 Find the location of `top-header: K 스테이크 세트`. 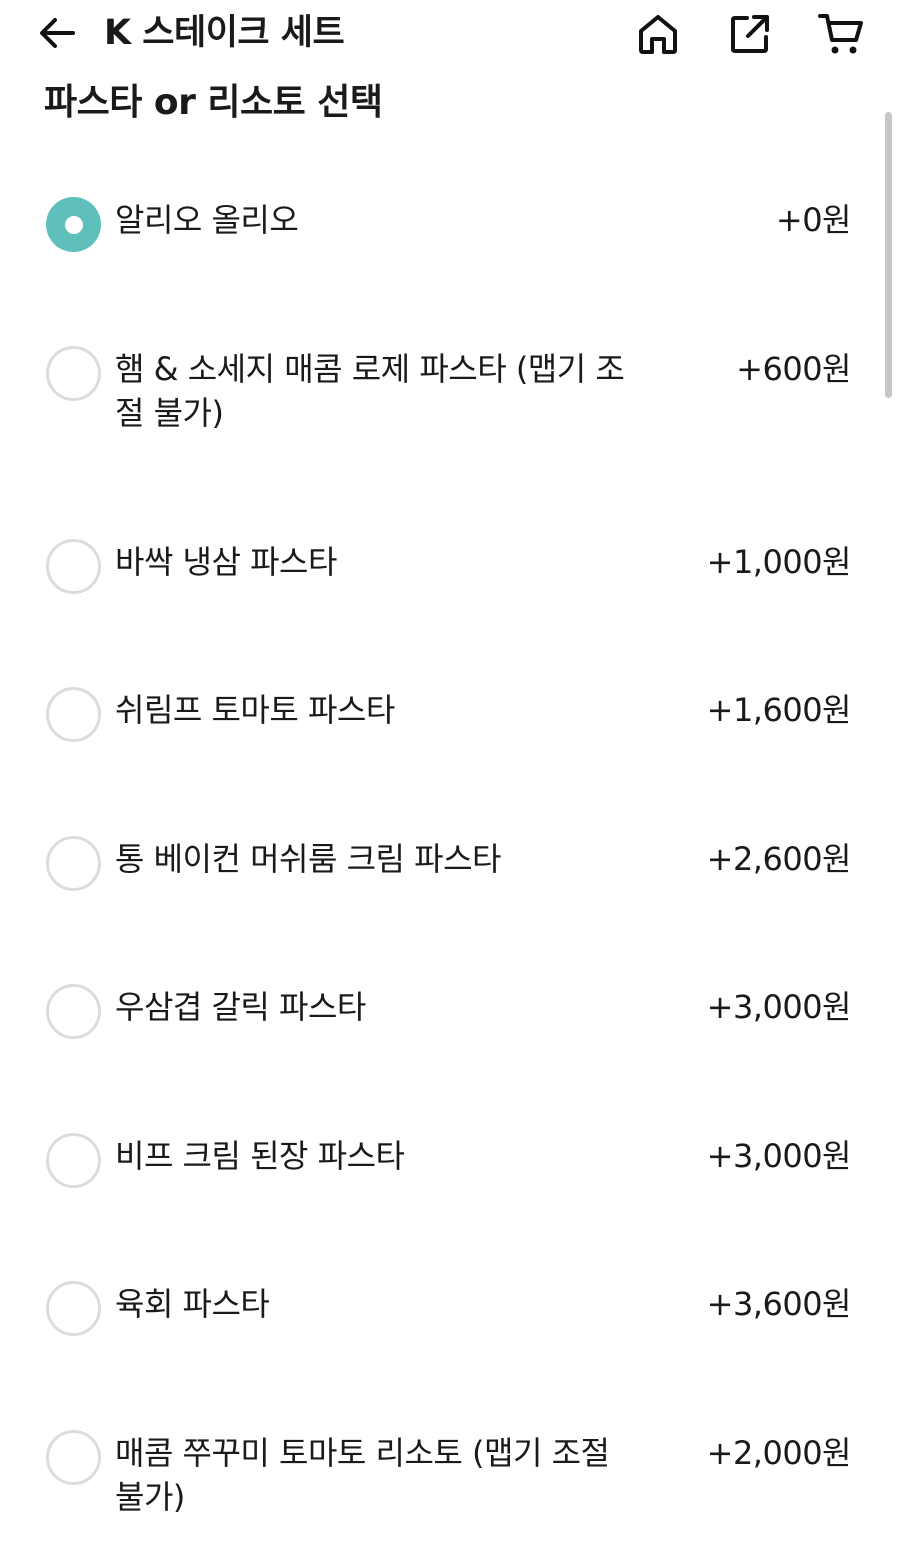

top-header: K 스테이크 세트 is located at coordinates (450, 33).